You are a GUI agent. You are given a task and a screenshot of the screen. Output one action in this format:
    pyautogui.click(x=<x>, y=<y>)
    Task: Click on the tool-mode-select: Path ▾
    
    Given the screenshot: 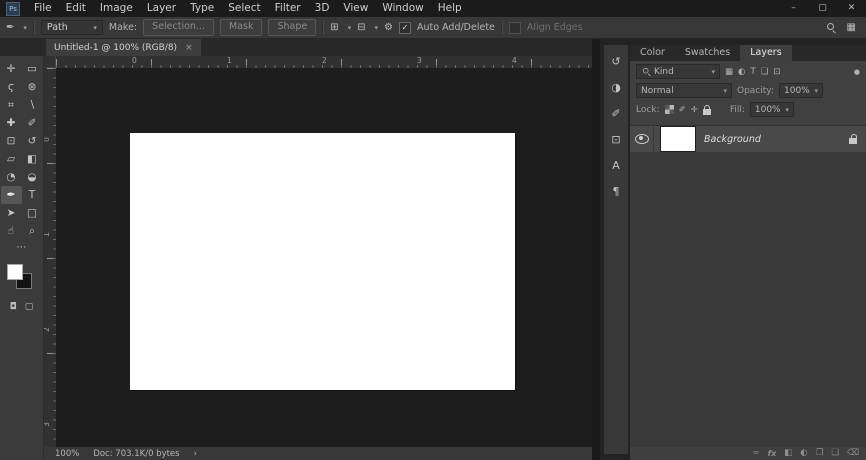 What is the action you would take?
    pyautogui.click(x=71, y=27)
    